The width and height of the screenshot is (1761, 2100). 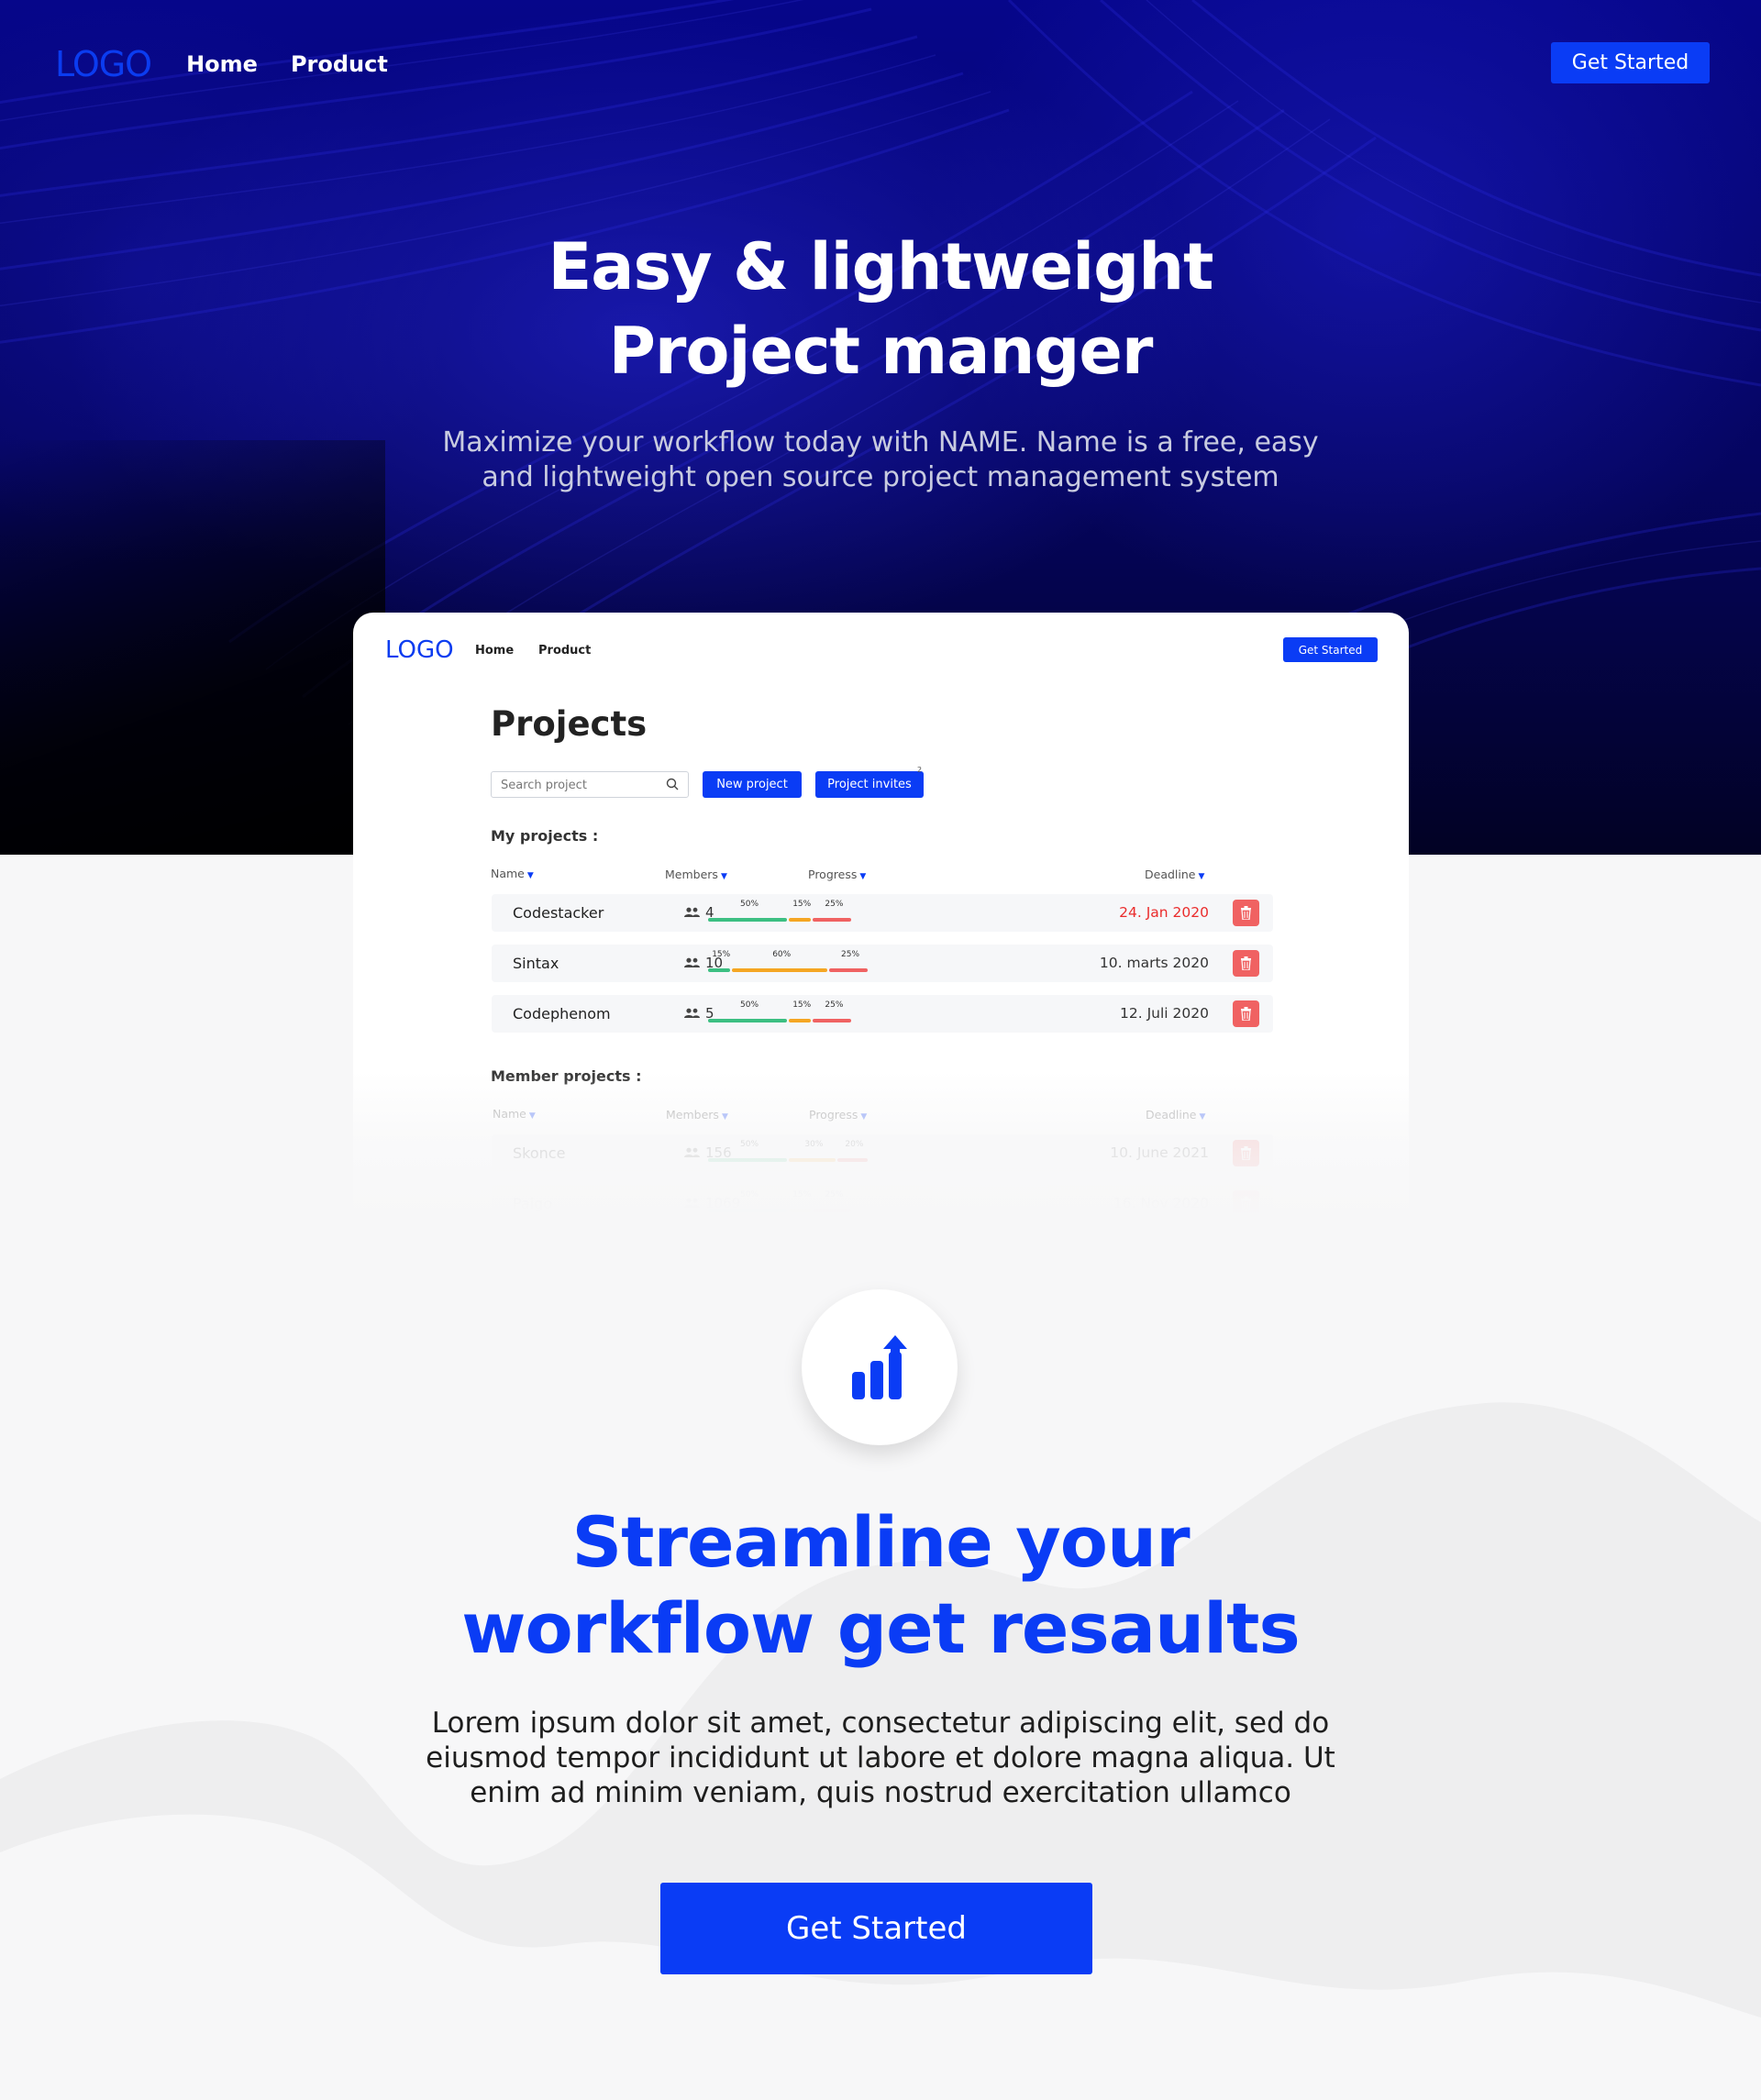 I want to click on feature-icon-circle, so click(x=880, y=1367).